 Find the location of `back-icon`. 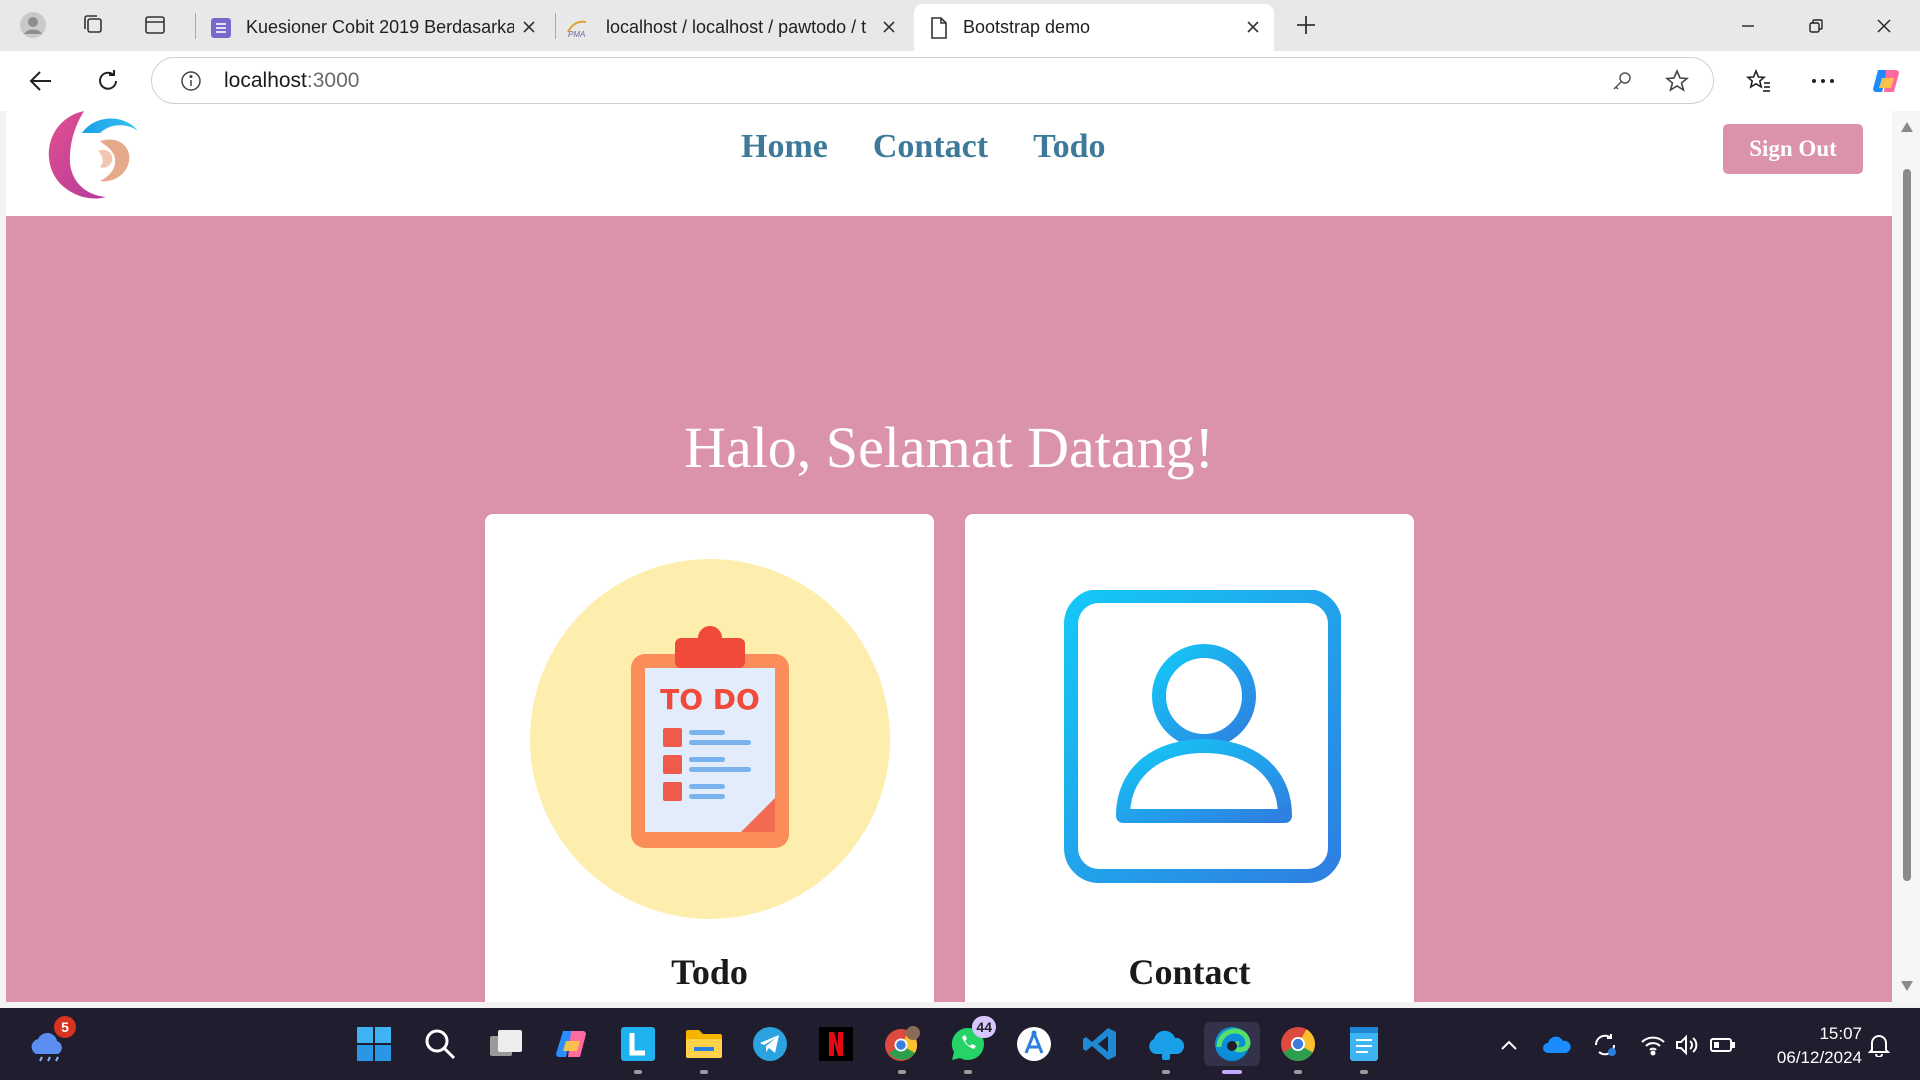

back-icon is located at coordinates (41, 81).